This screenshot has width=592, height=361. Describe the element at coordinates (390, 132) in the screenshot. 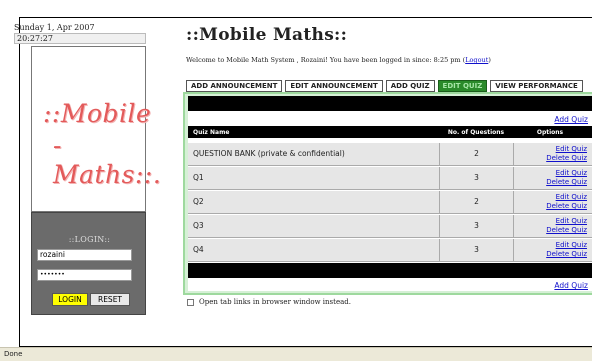

I see `table-header: Quiz Name No. of Questions Options` at that location.